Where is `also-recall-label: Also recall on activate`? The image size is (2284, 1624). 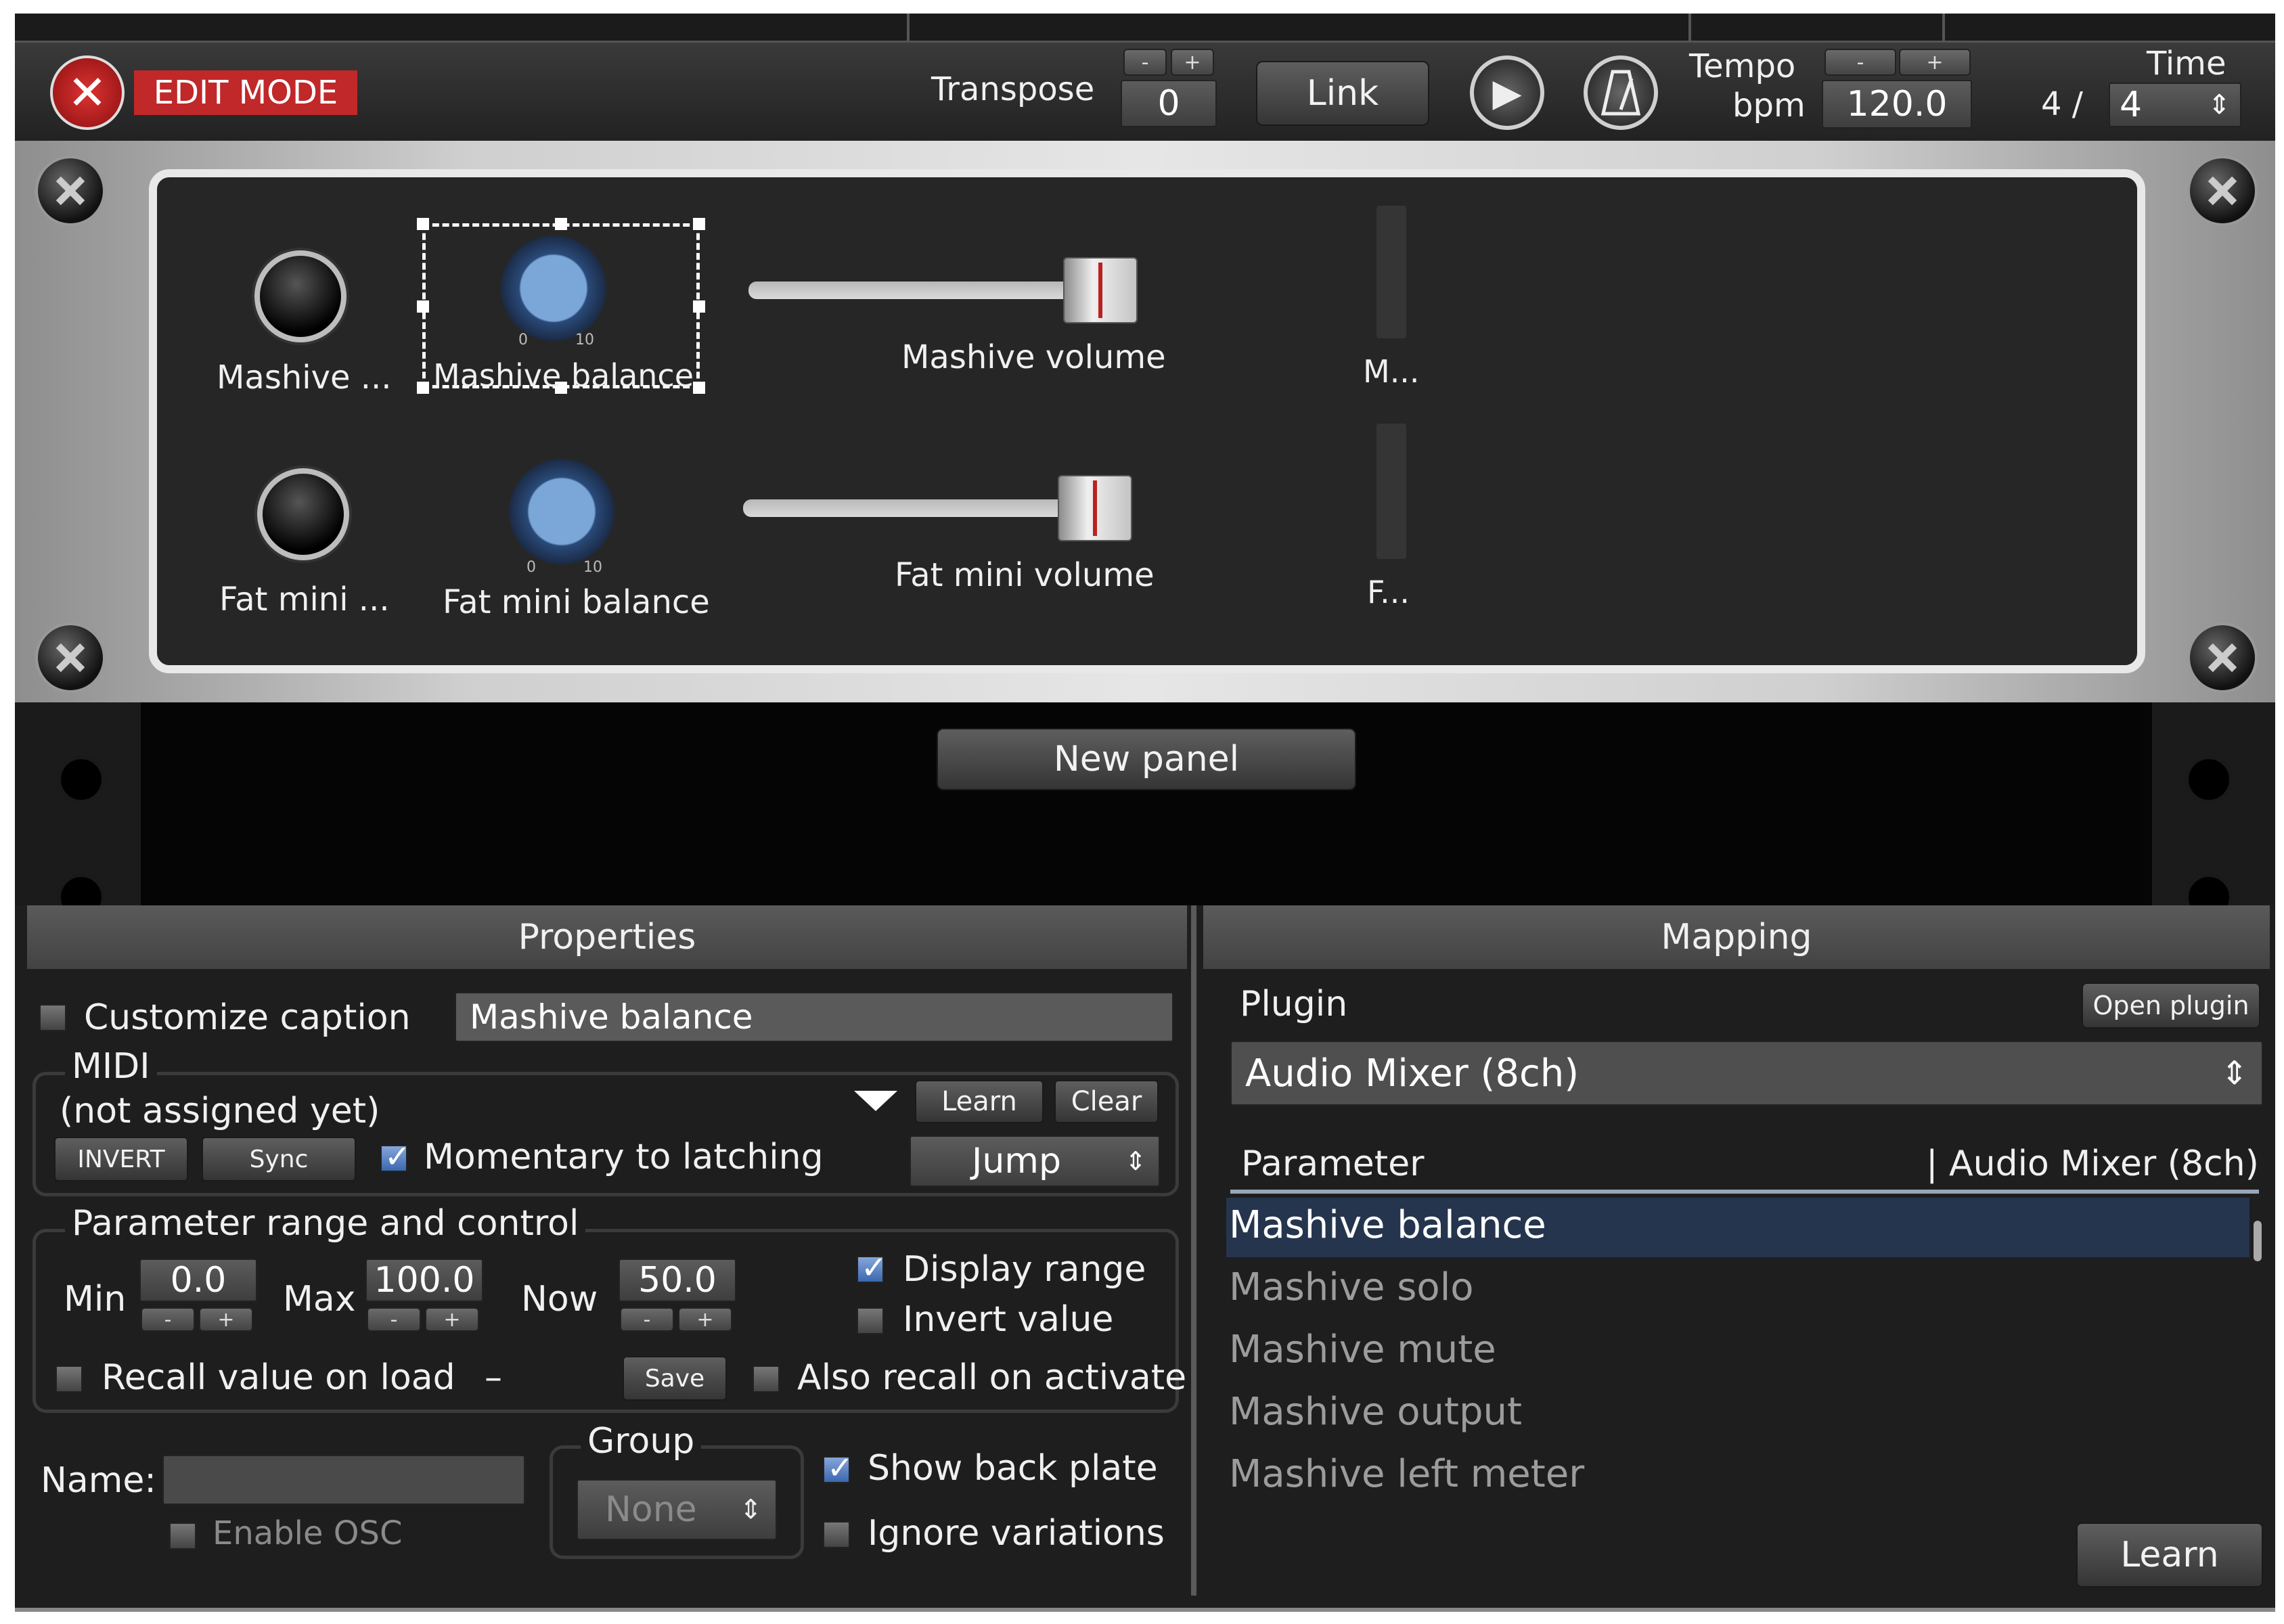
also-recall-label: Also recall on activate is located at coordinates (992, 1377).